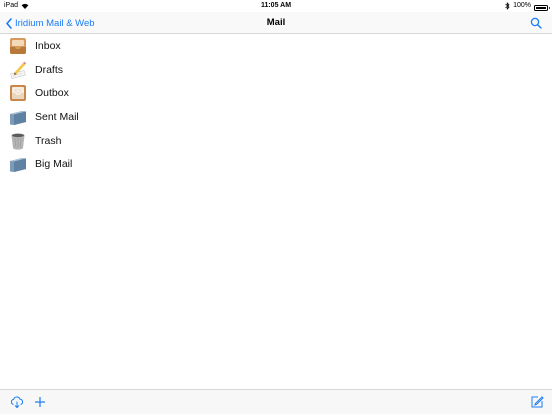  Describe the element at coordinates (276, 401) in the screenshot. I see `bottom-toolbar` at that location.